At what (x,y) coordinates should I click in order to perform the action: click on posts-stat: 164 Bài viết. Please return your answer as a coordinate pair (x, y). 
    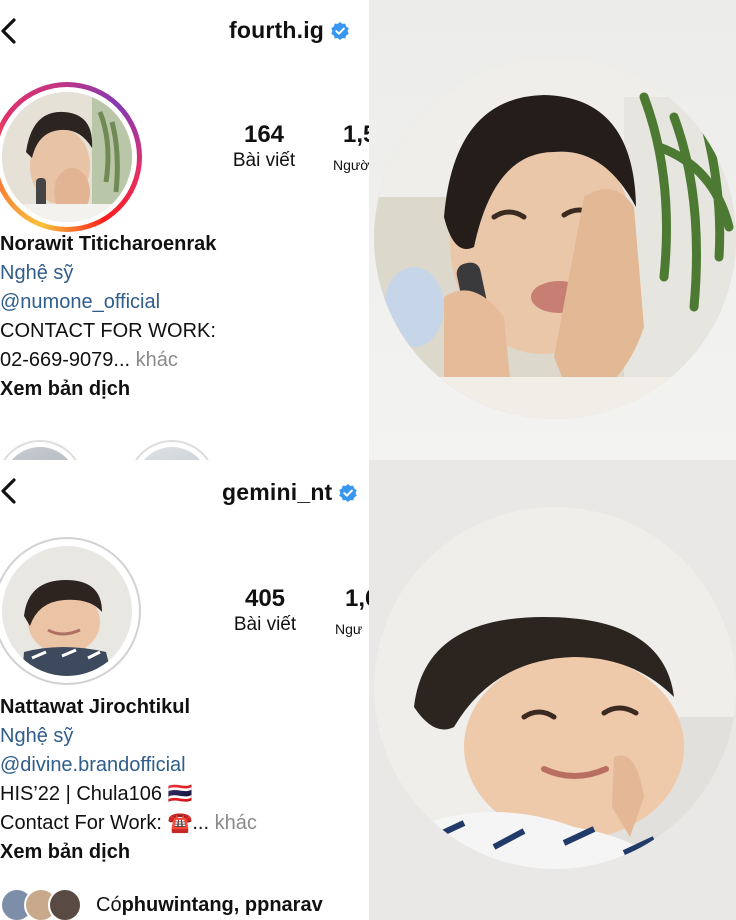
    Looking at the image, I should click on (264, 147).